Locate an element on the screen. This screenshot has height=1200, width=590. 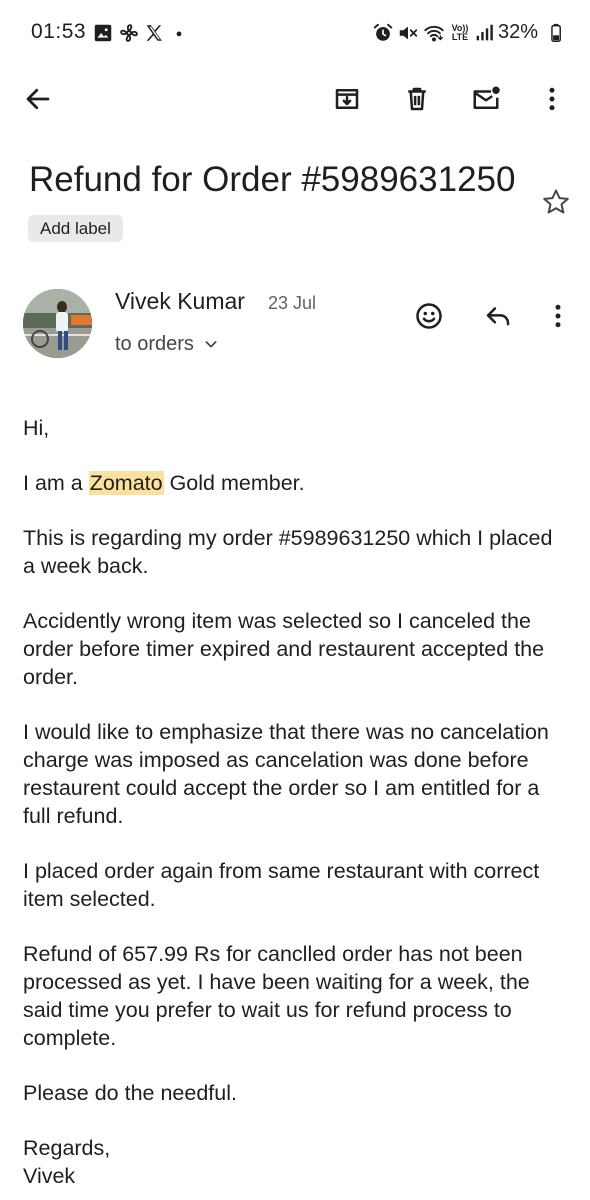
message-more-options-button is located at coordinates (558, 316).